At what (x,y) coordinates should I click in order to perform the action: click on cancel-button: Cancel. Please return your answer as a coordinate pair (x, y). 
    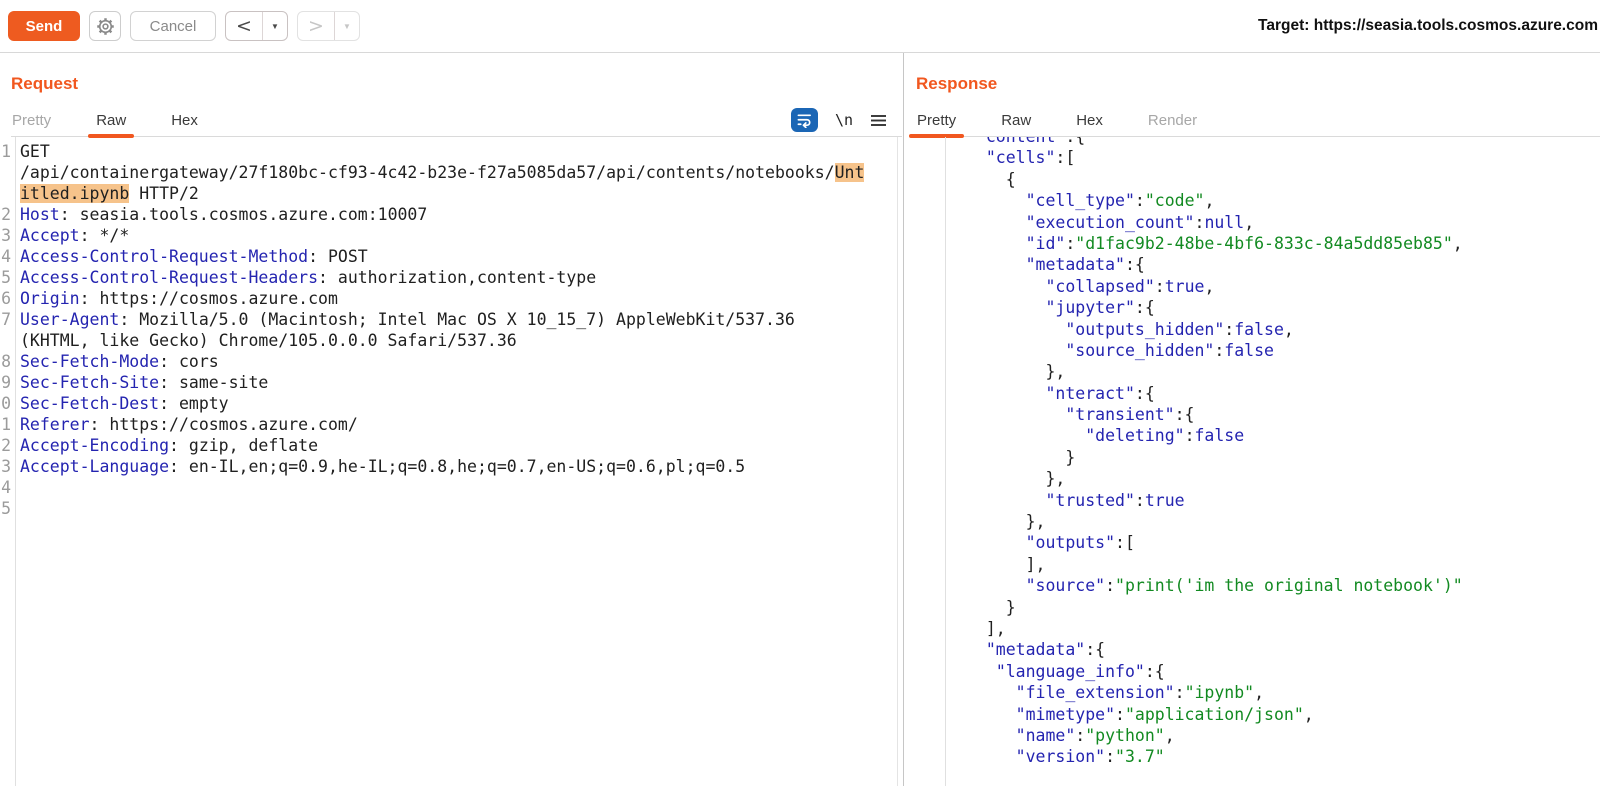
    Looking at the image, I should click on (173, 26).